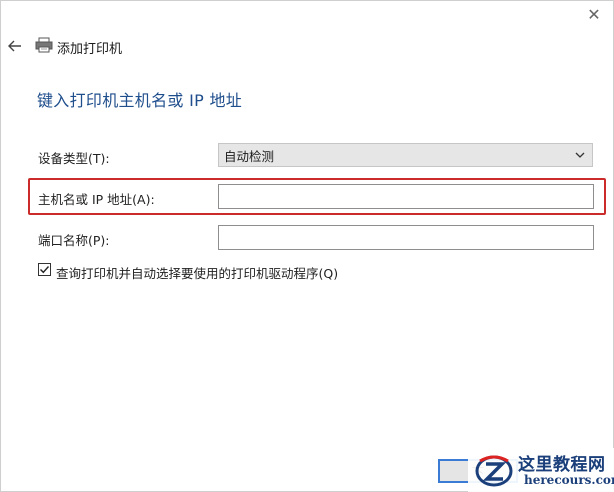  I want to click on close-icon: ✕, so click(594, 14).